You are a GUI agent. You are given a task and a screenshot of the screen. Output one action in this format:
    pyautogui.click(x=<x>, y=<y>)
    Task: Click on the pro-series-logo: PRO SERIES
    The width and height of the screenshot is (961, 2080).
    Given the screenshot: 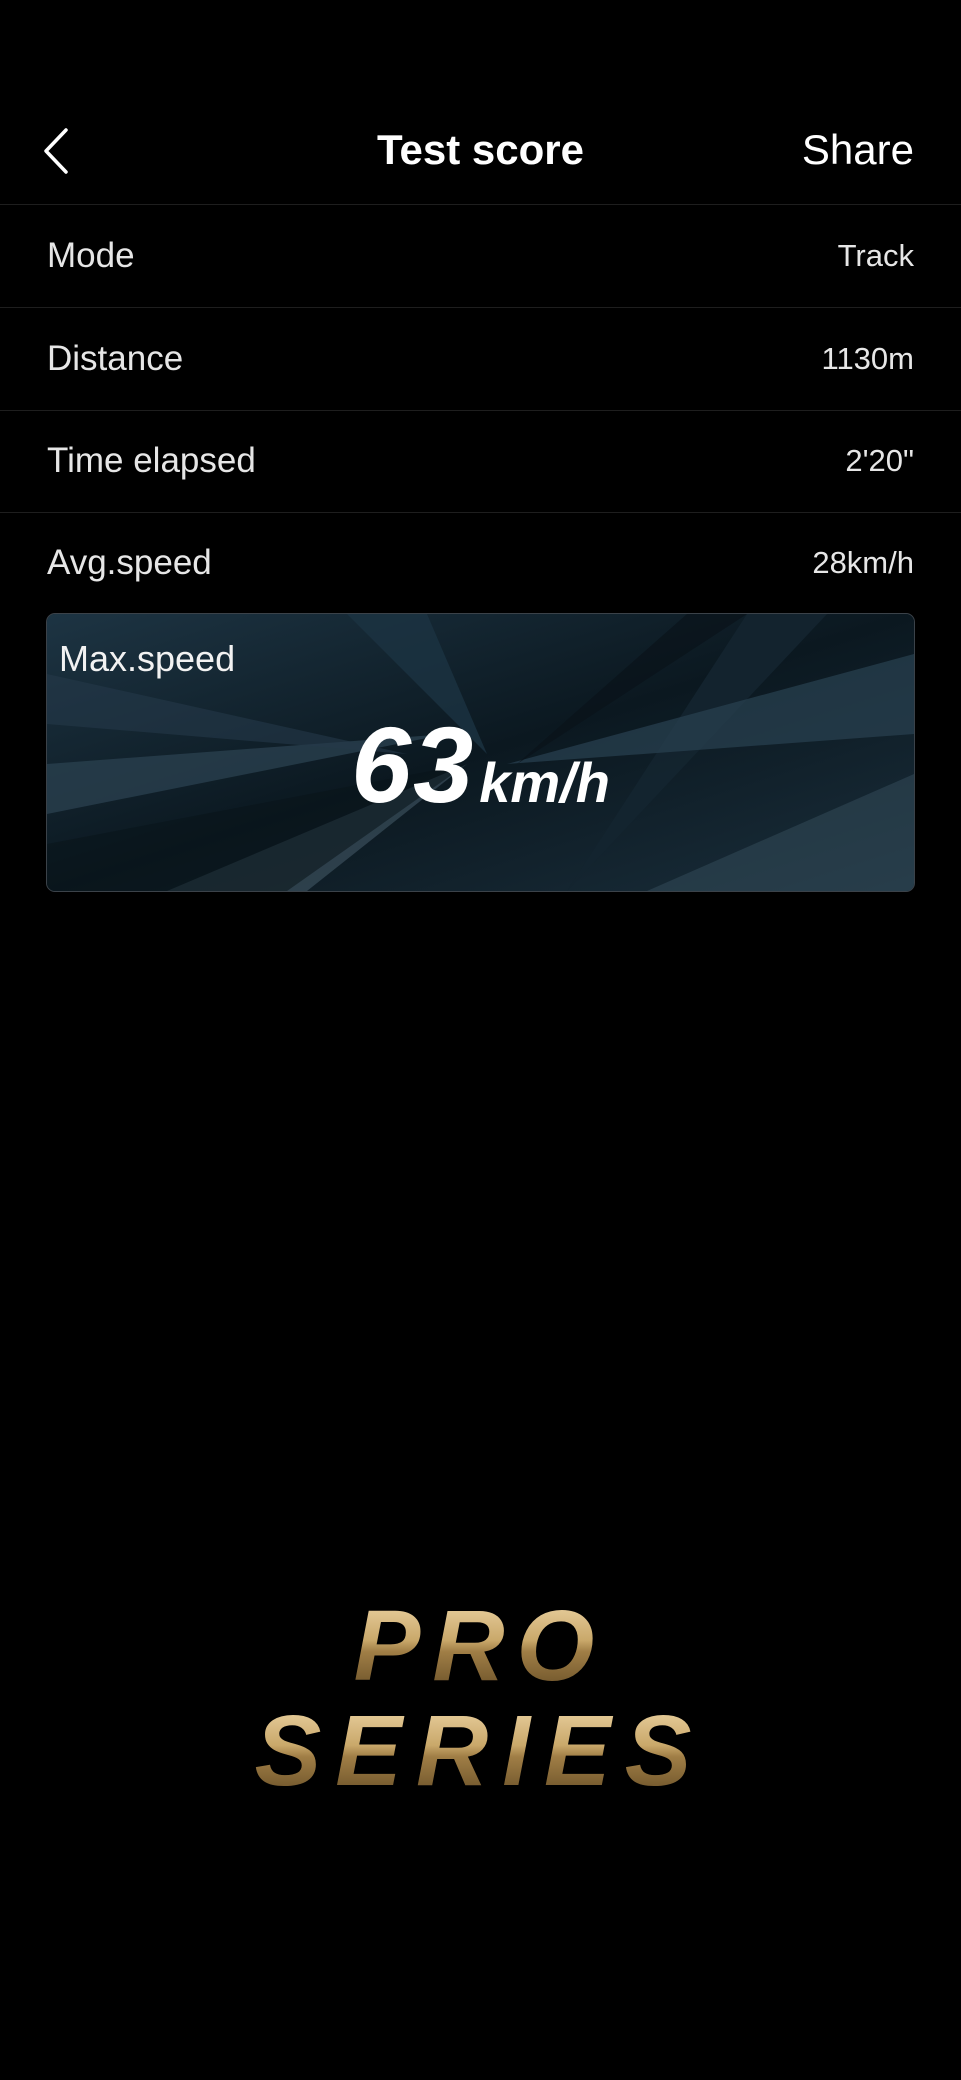 What is the action you would take?
    pyautogui.click(x=480, y=1695)
    